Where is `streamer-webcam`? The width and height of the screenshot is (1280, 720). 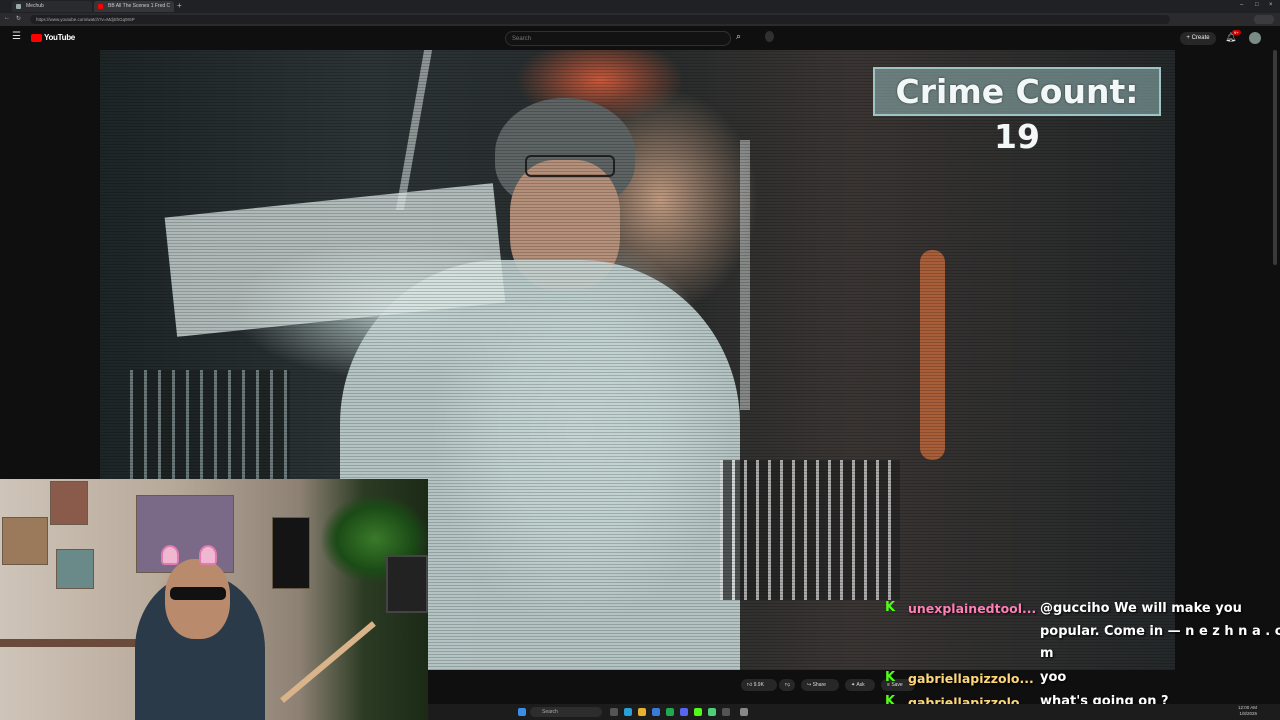 streamer-webcam is located at coordinates (214, 599).